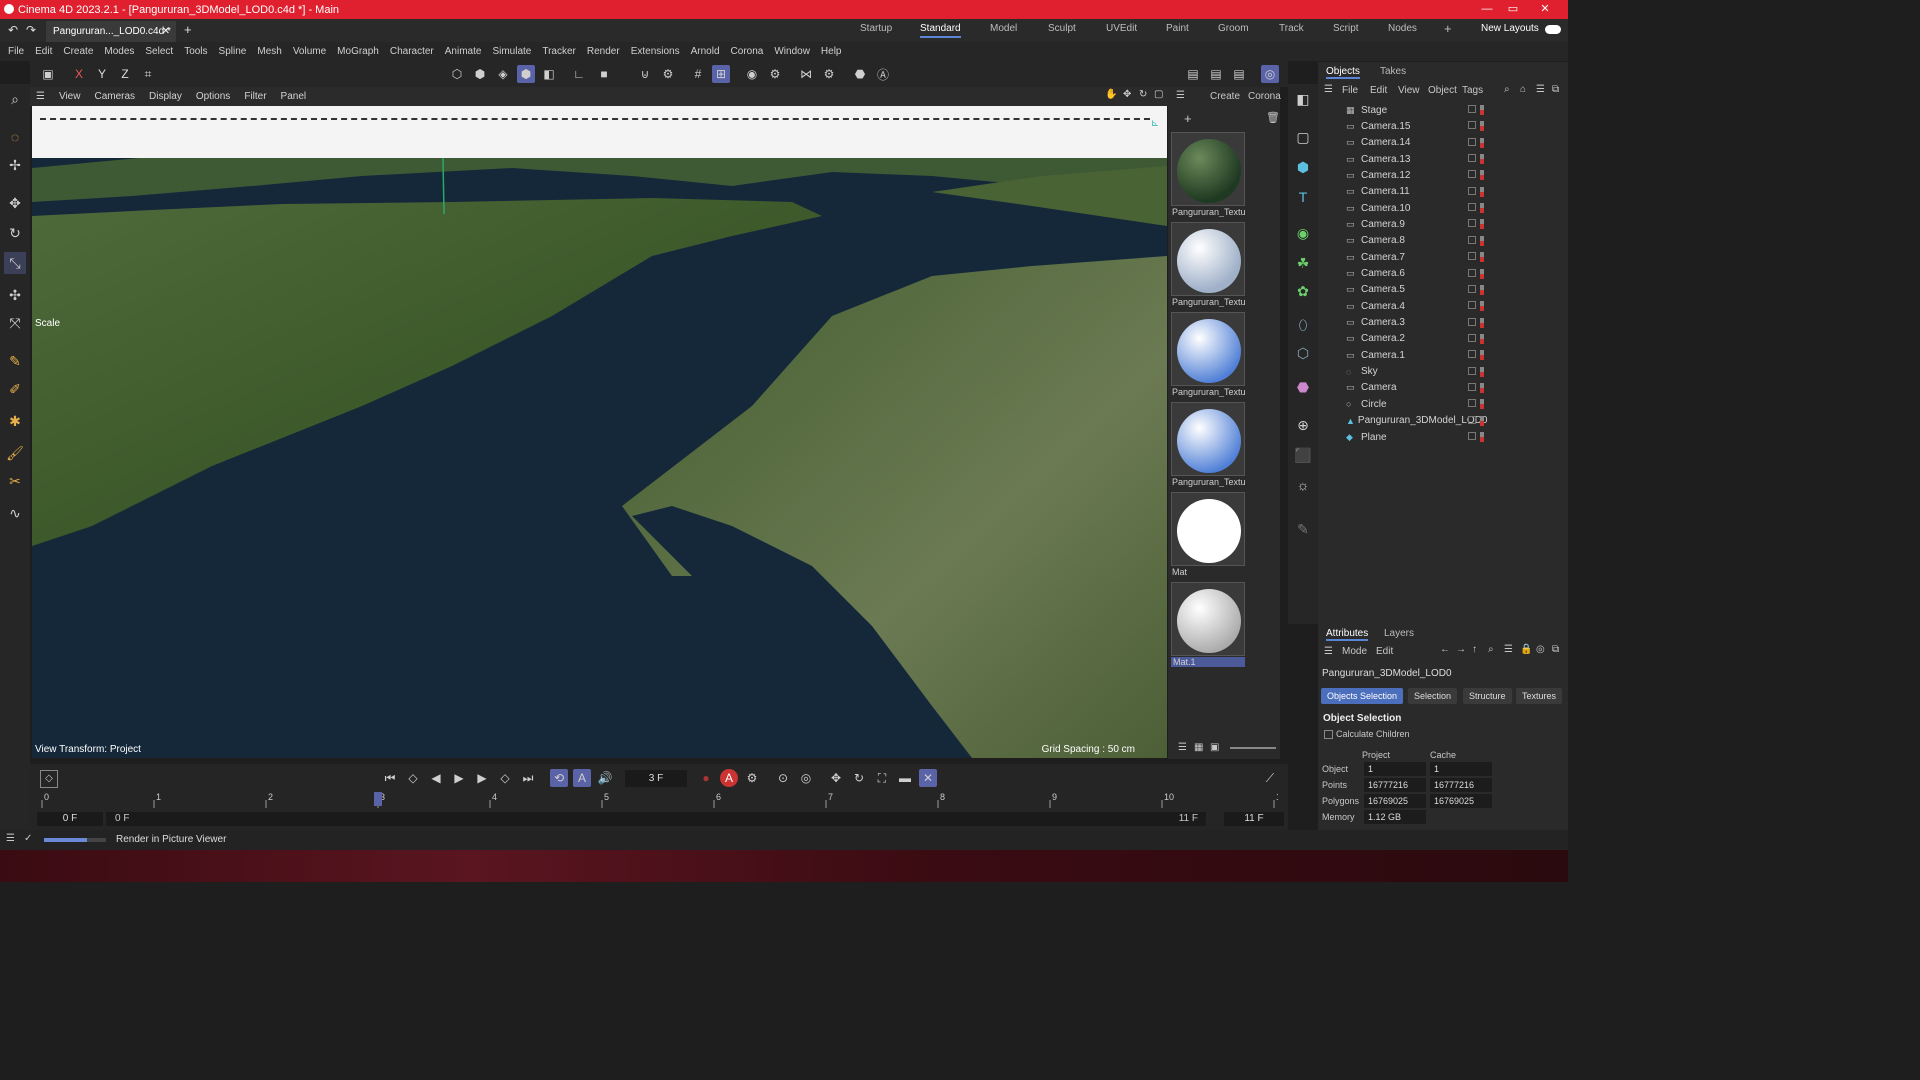  What do you see at coordinates (1448, 28) in the screenshot?
I see `add-layout-icon: +` at bounding box center [1448, 28].